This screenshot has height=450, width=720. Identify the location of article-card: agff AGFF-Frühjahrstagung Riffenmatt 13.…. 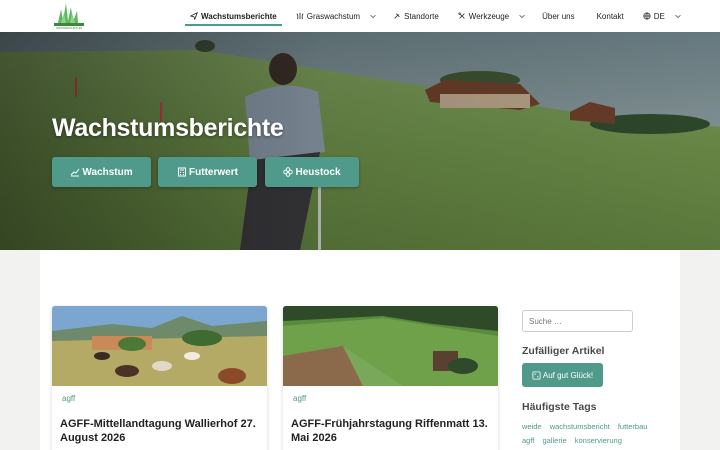
(390, 378).